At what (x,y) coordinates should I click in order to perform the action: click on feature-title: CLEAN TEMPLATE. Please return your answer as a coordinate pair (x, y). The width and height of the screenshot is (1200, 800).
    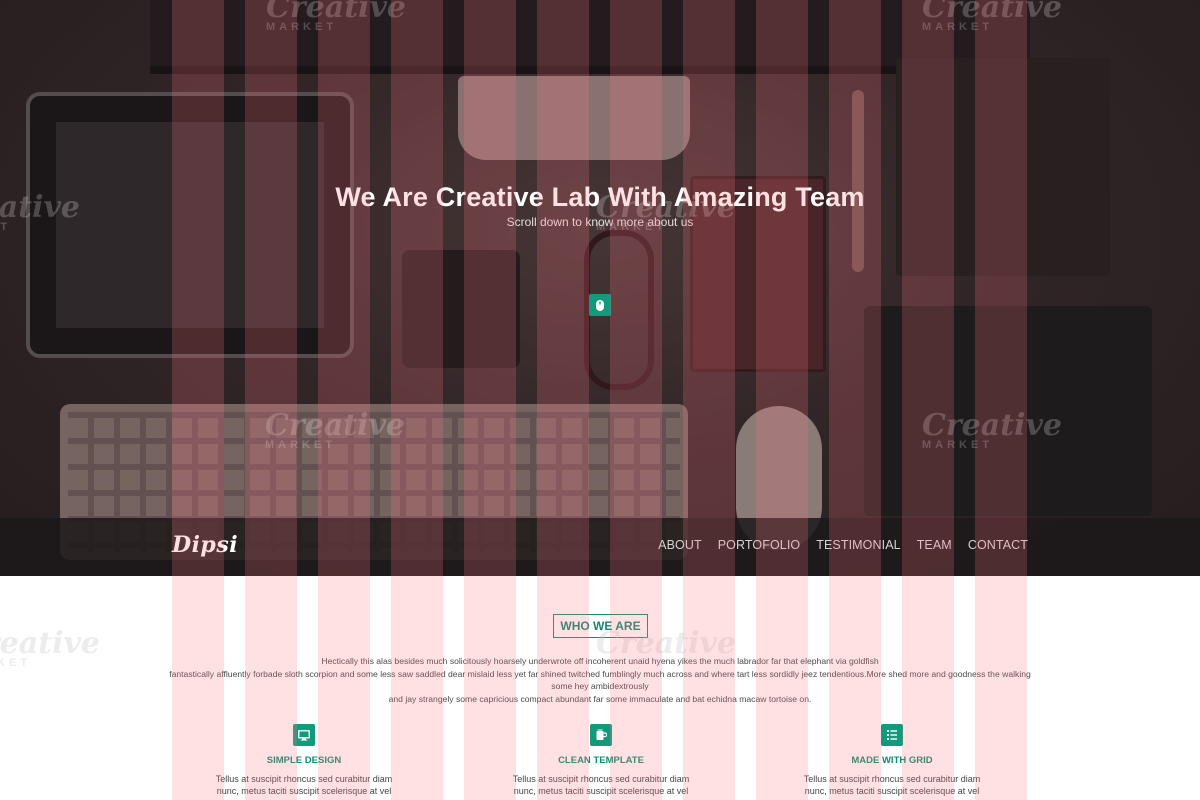
    Looking at the image, I should click on (601, 760).